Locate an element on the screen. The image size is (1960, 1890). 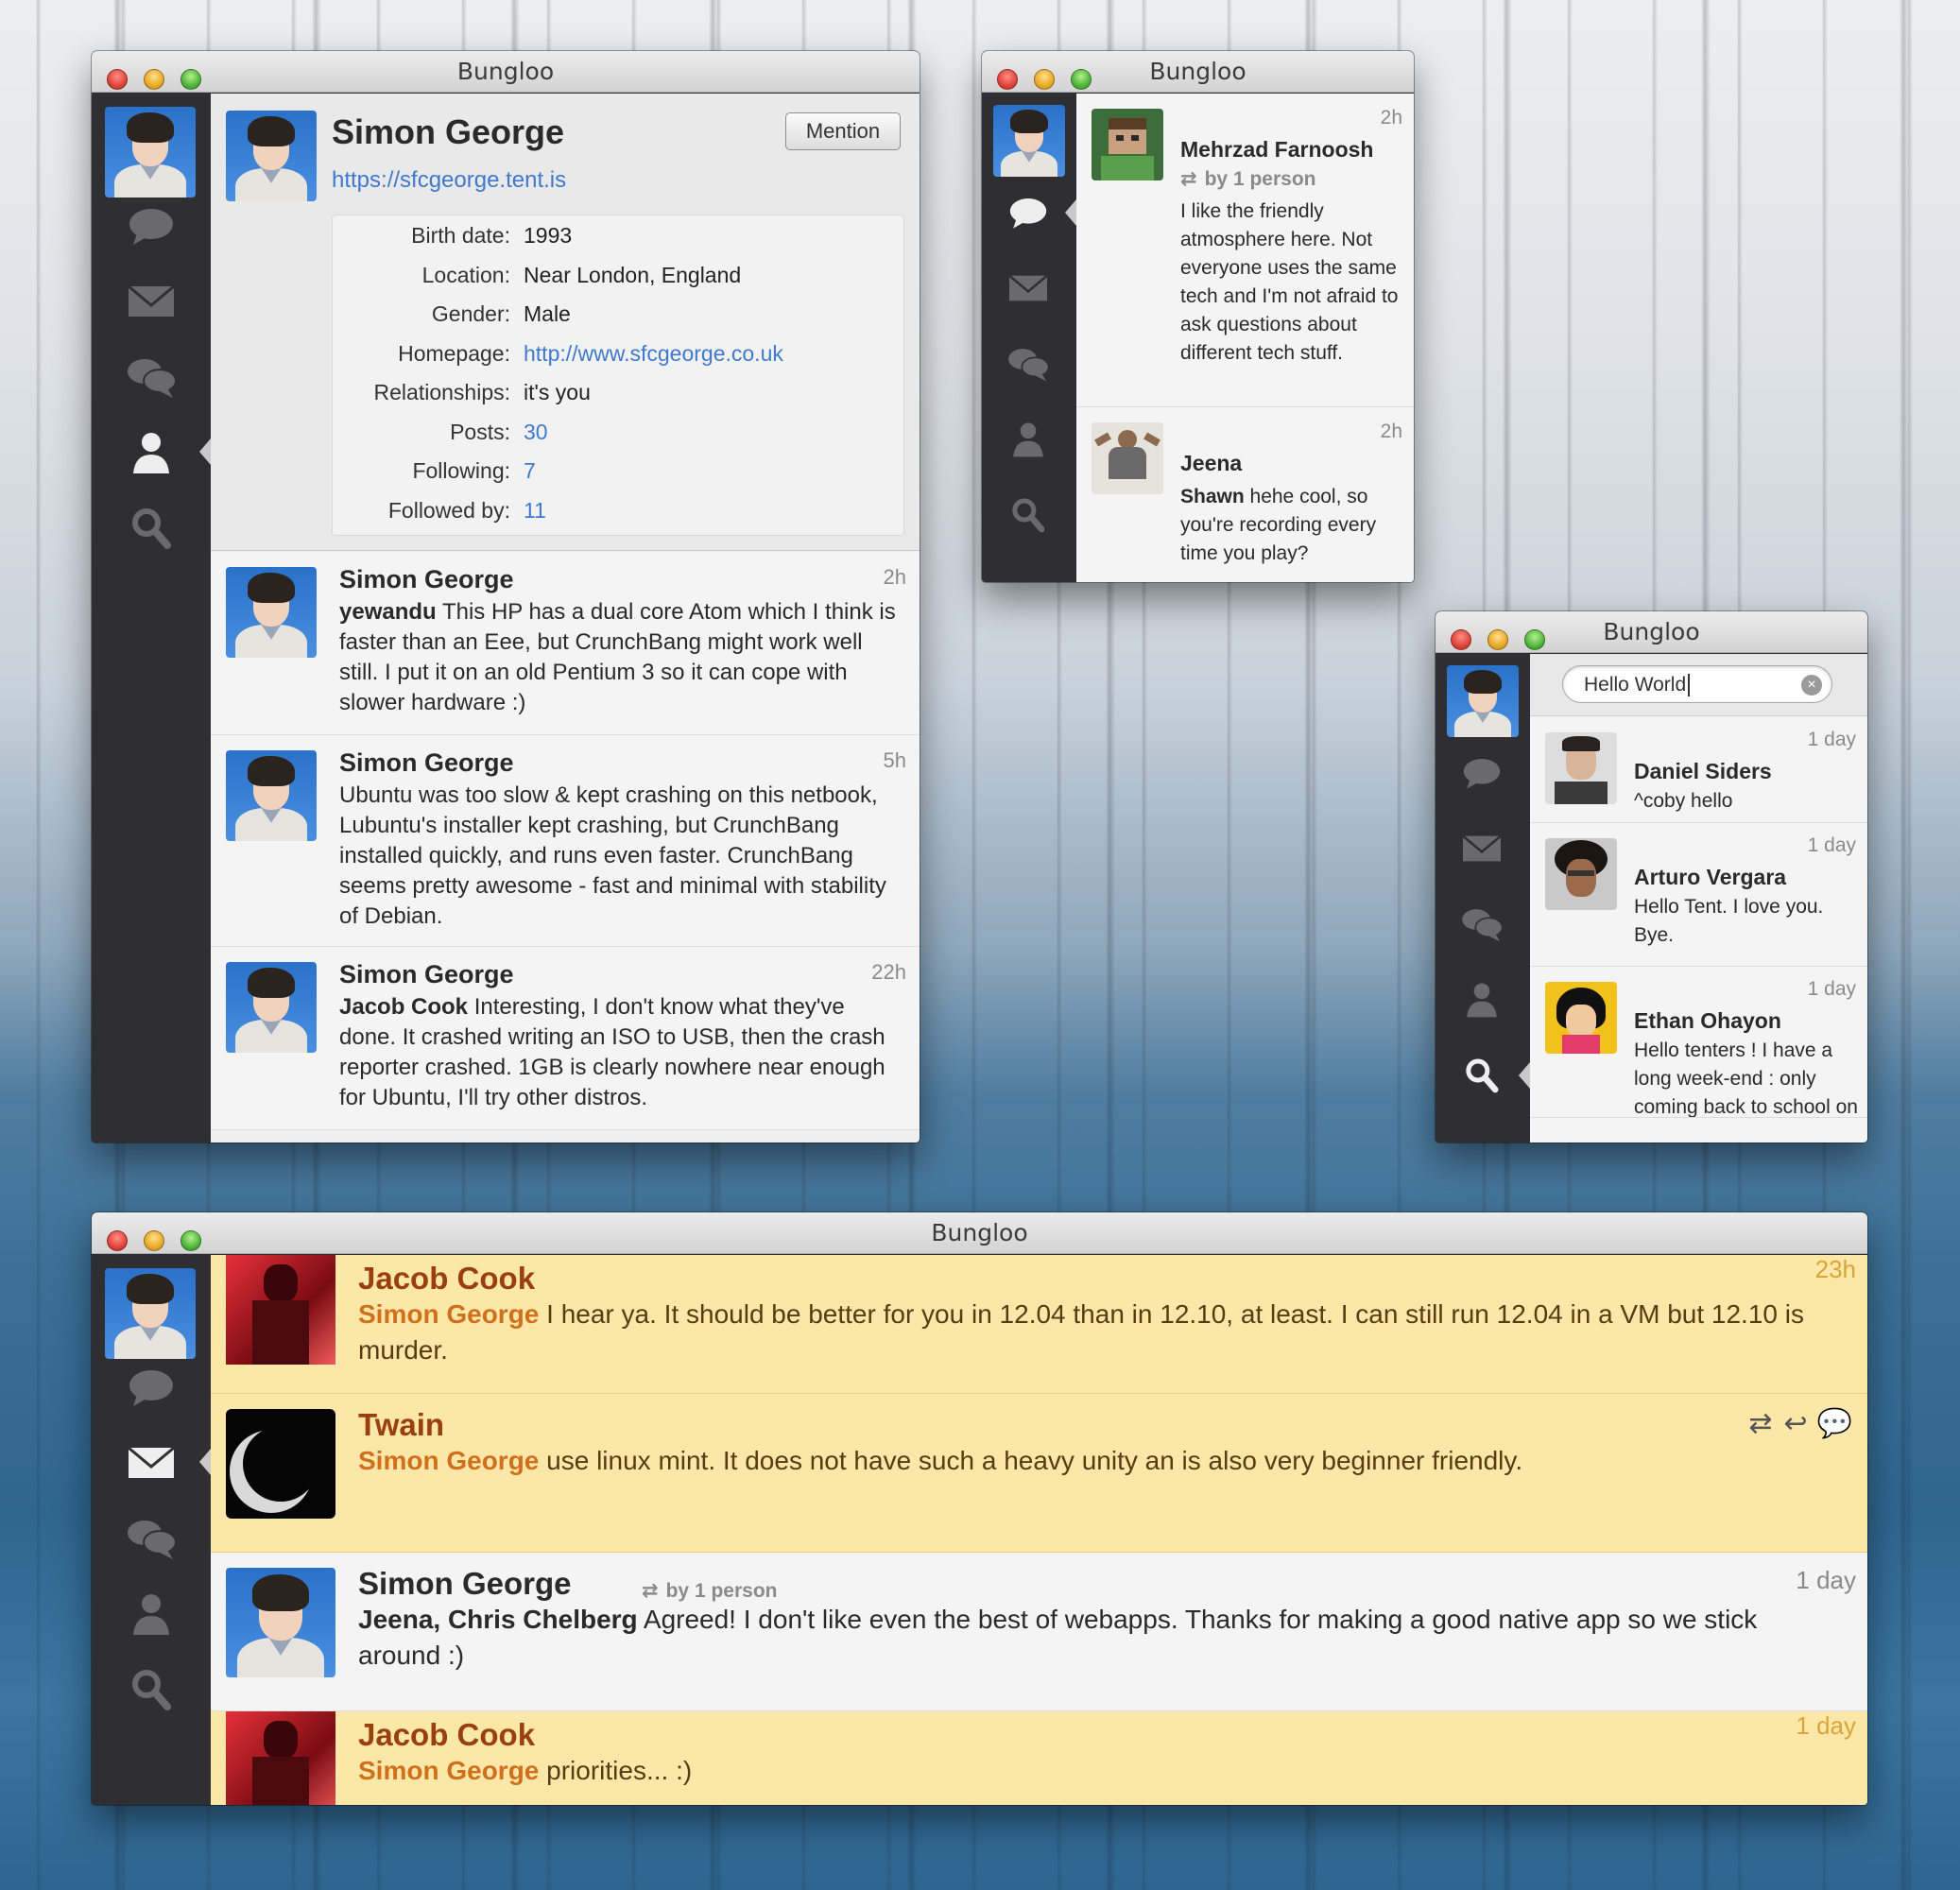
search-input: Hello World × is located at coordinates (1697, 684).